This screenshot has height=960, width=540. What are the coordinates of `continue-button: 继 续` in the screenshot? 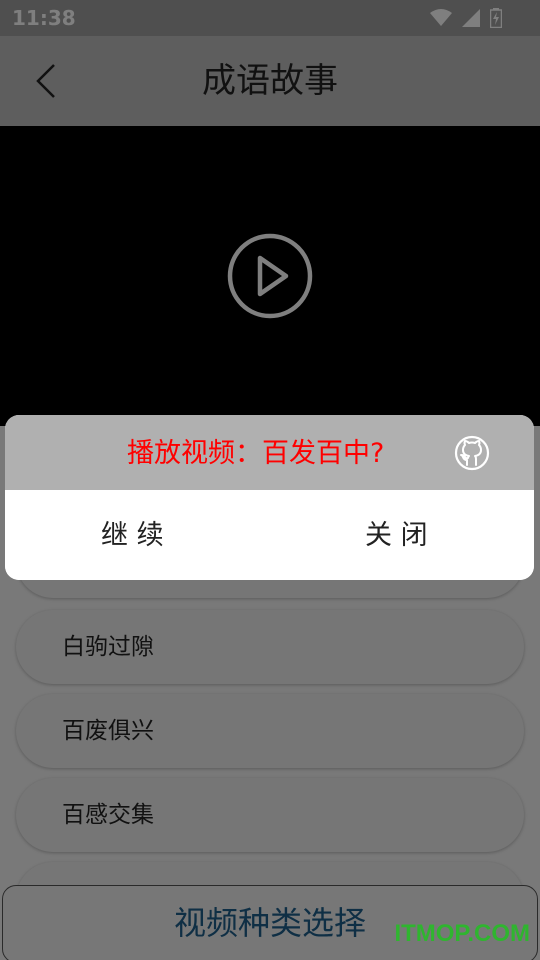 It's located at (132, 535).